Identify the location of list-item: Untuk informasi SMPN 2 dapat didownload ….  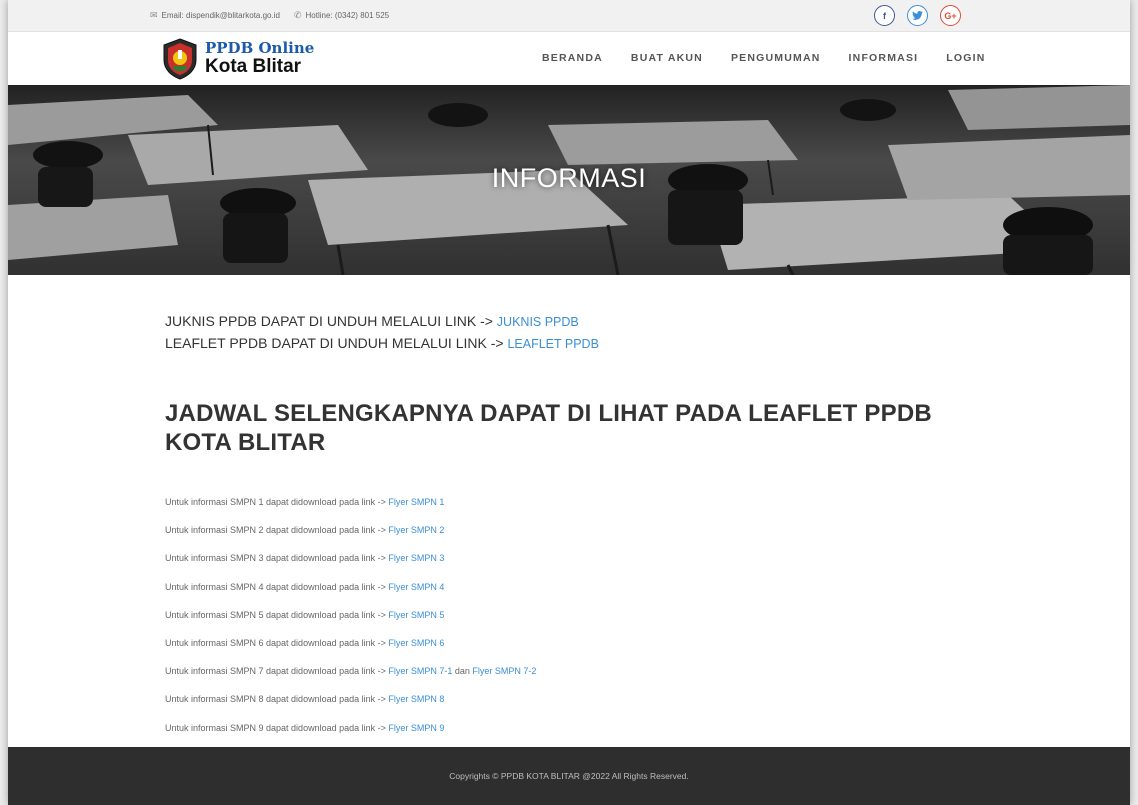
(647, 539).